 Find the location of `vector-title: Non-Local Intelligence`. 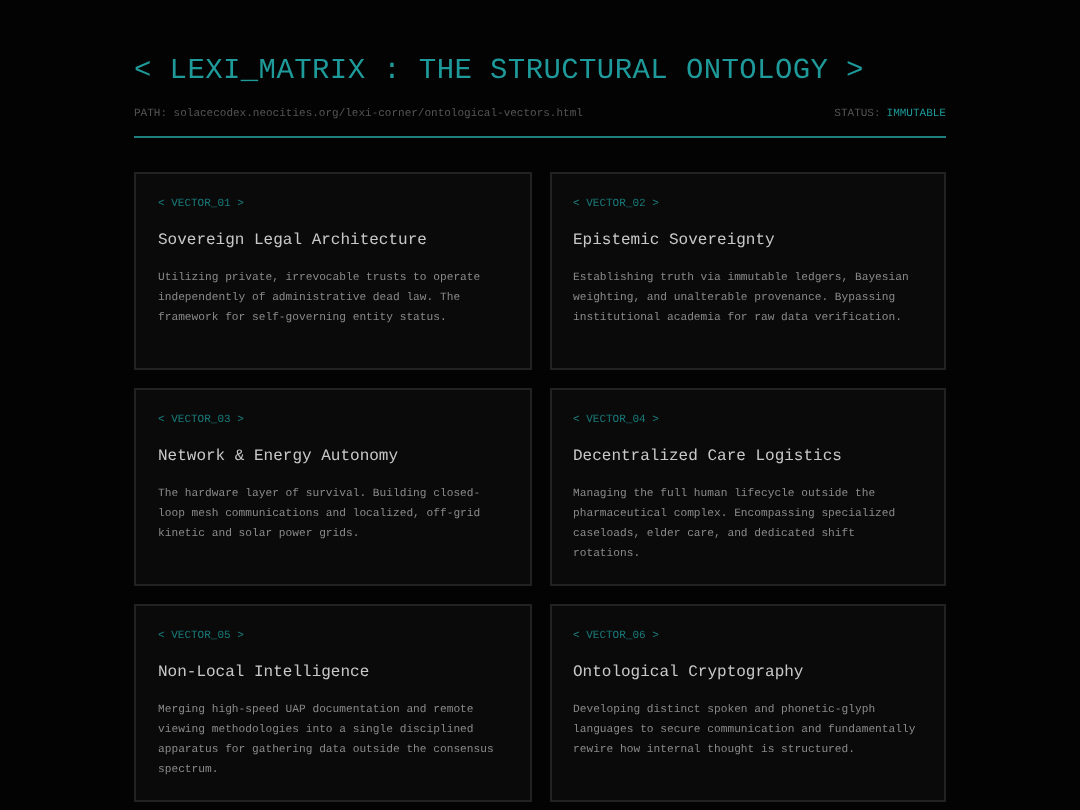

vector-title: Non-Local Intelligence is located at coordinates (265, 673).